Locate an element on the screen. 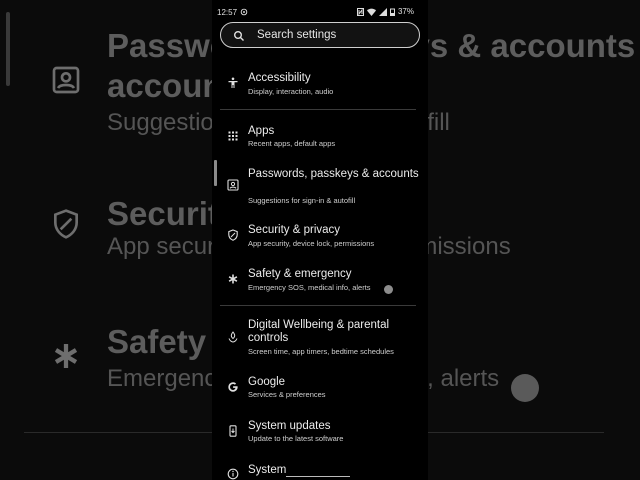  google-icon is located at coordinates (233, 387).